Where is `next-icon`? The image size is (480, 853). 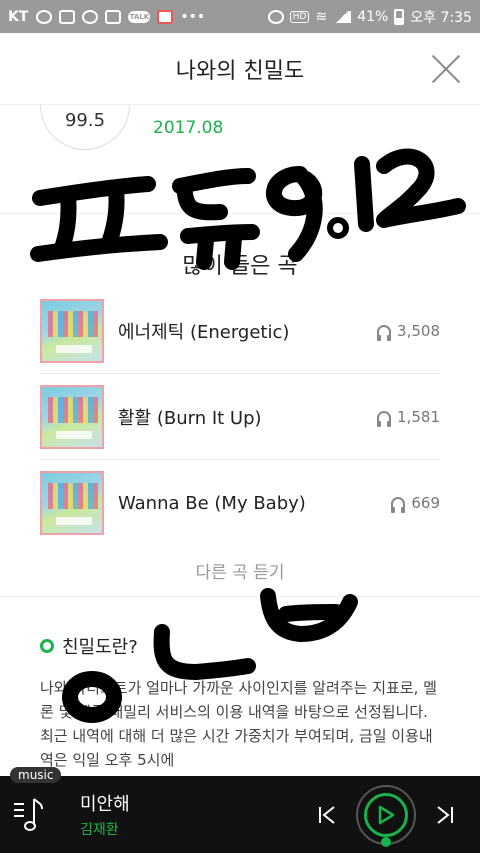
next-icon is located at coordinates (445, 815).